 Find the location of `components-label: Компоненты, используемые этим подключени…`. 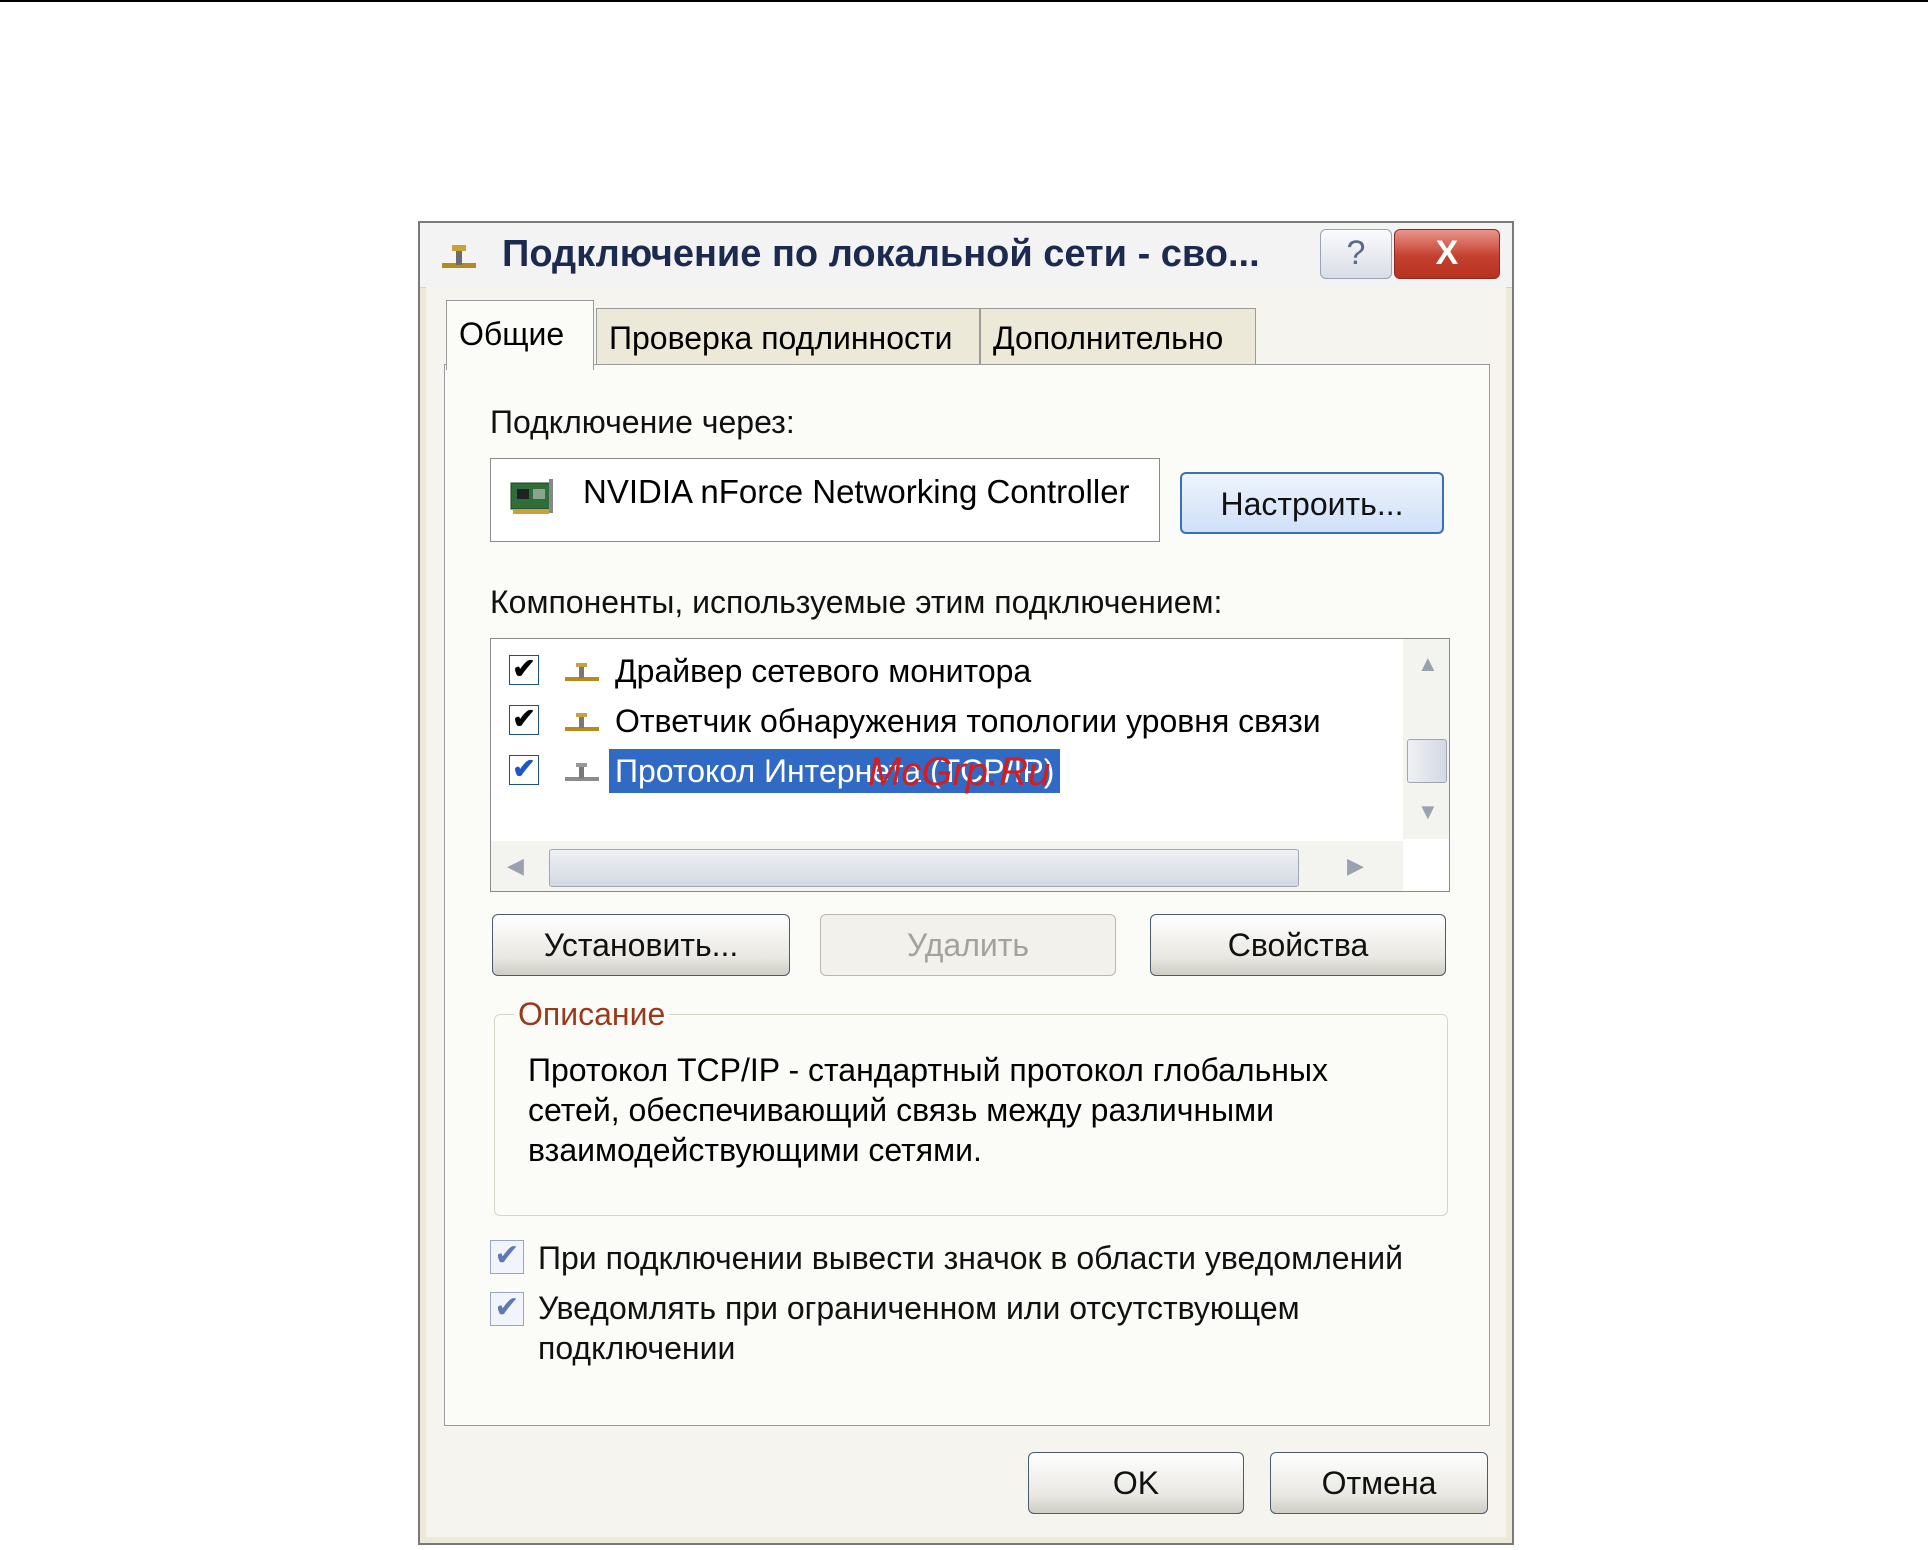

components-label: Компоненты, используемые этим подключени… is located at coordinates (856, 602).